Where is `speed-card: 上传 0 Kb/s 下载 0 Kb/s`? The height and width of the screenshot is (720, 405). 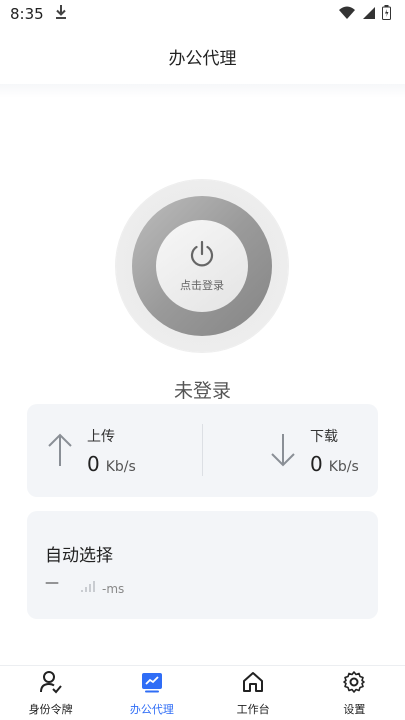
speed-card: 上传 0 Kb/s 下载 0 Kb/s is located at coordinates (202, 450).